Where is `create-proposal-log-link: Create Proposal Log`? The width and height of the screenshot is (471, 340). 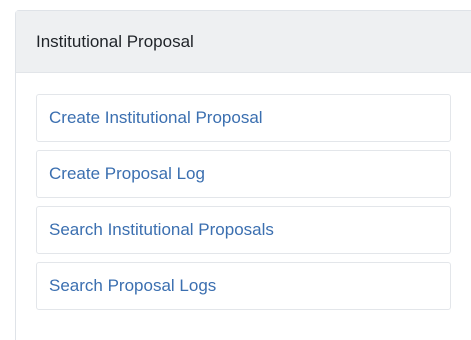
create-proposal-log-link: Create Proposal Log is located at coordinates (127, 174).